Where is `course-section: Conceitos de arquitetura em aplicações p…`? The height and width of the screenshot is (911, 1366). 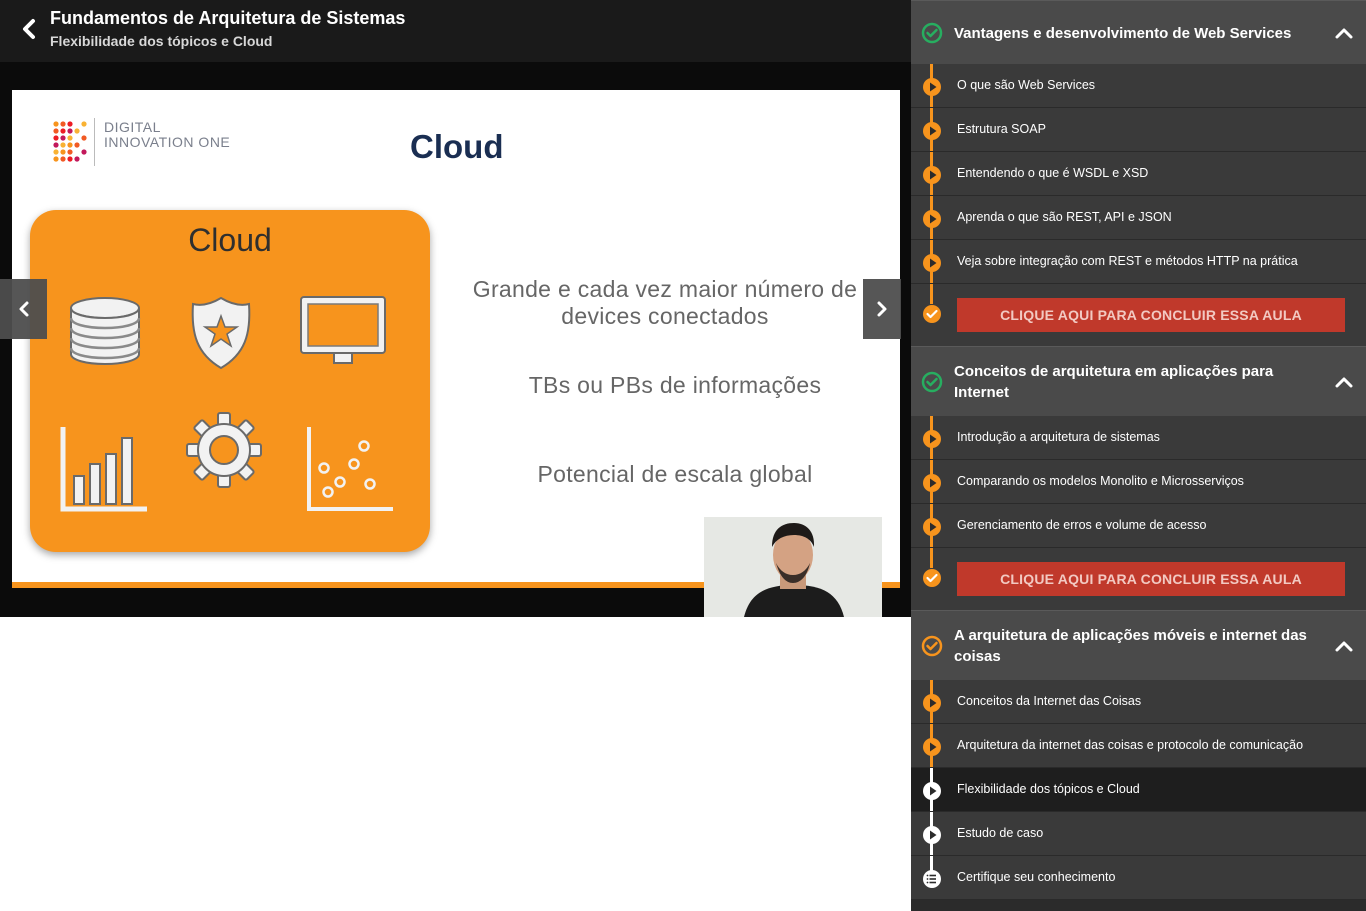 course-section: Conceitos de arquitetura em aplicações p… is located at coordinates (1138, 478).